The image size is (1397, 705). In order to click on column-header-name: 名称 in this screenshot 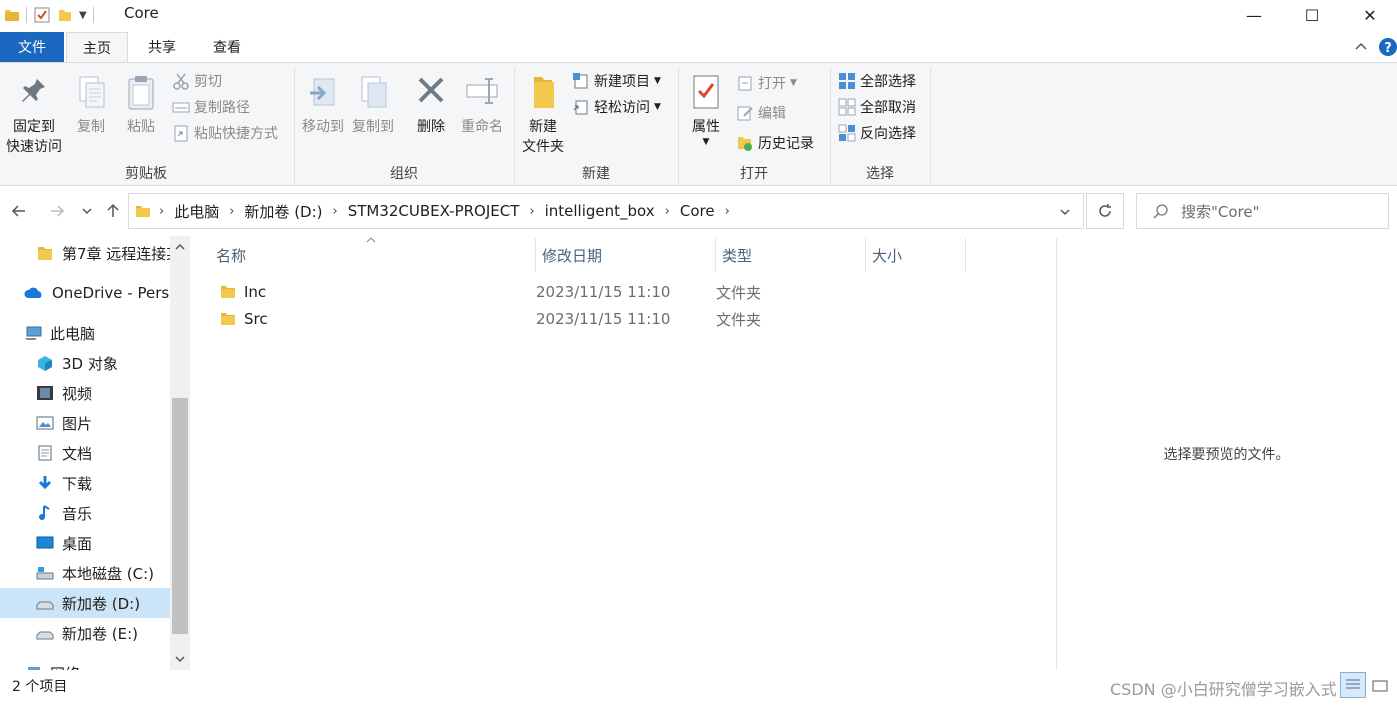, I will do `click(373, 255)`.